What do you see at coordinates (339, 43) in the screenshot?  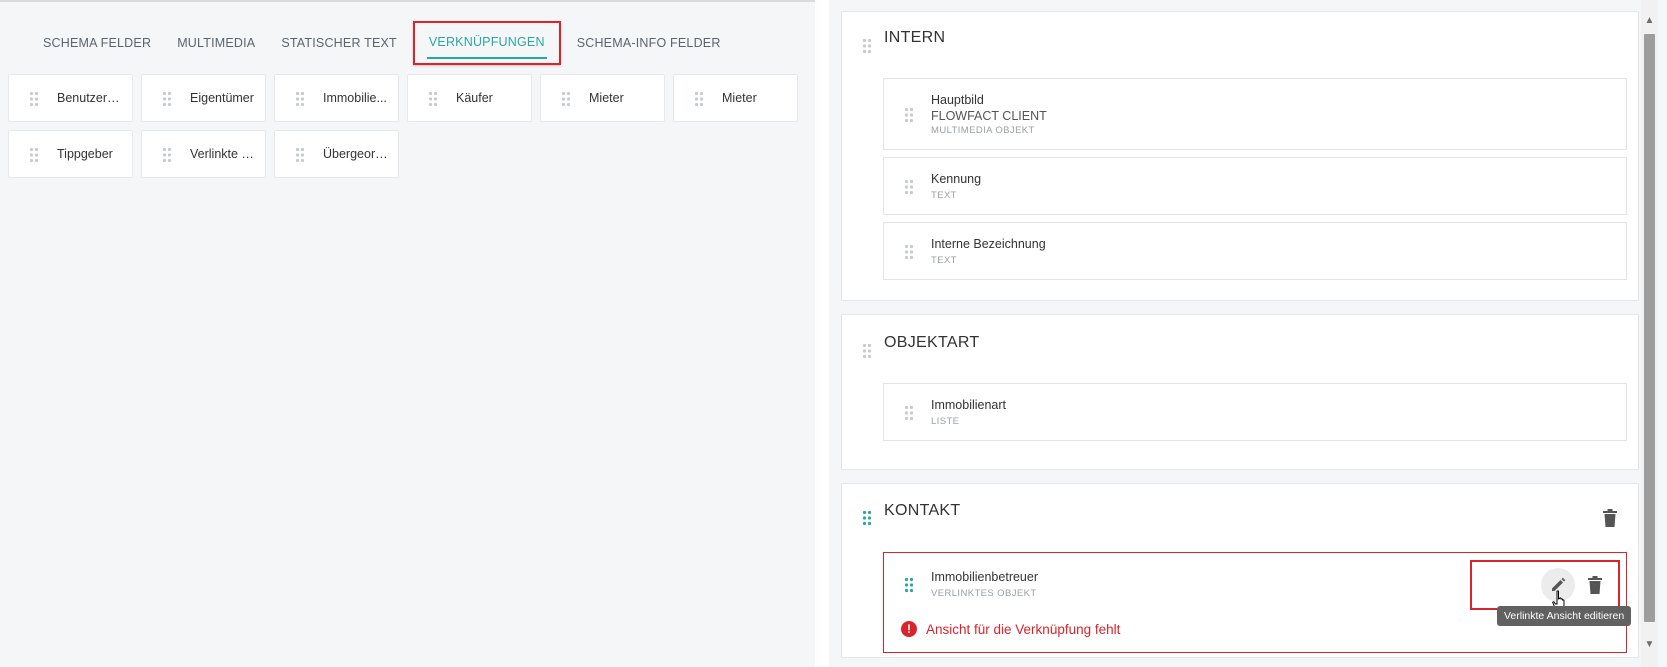 I see `tab-statischer-text: STATISCHER TEXT` at bounding box center [339, 43].